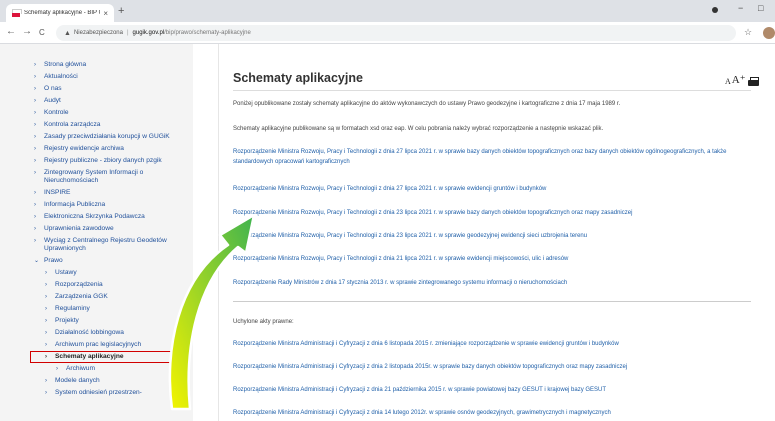 The image size is (775, 421). Describe the element at coordinates (148, 33) in the screenshot. I see `url-host: gugik.gov.pl` at that location.